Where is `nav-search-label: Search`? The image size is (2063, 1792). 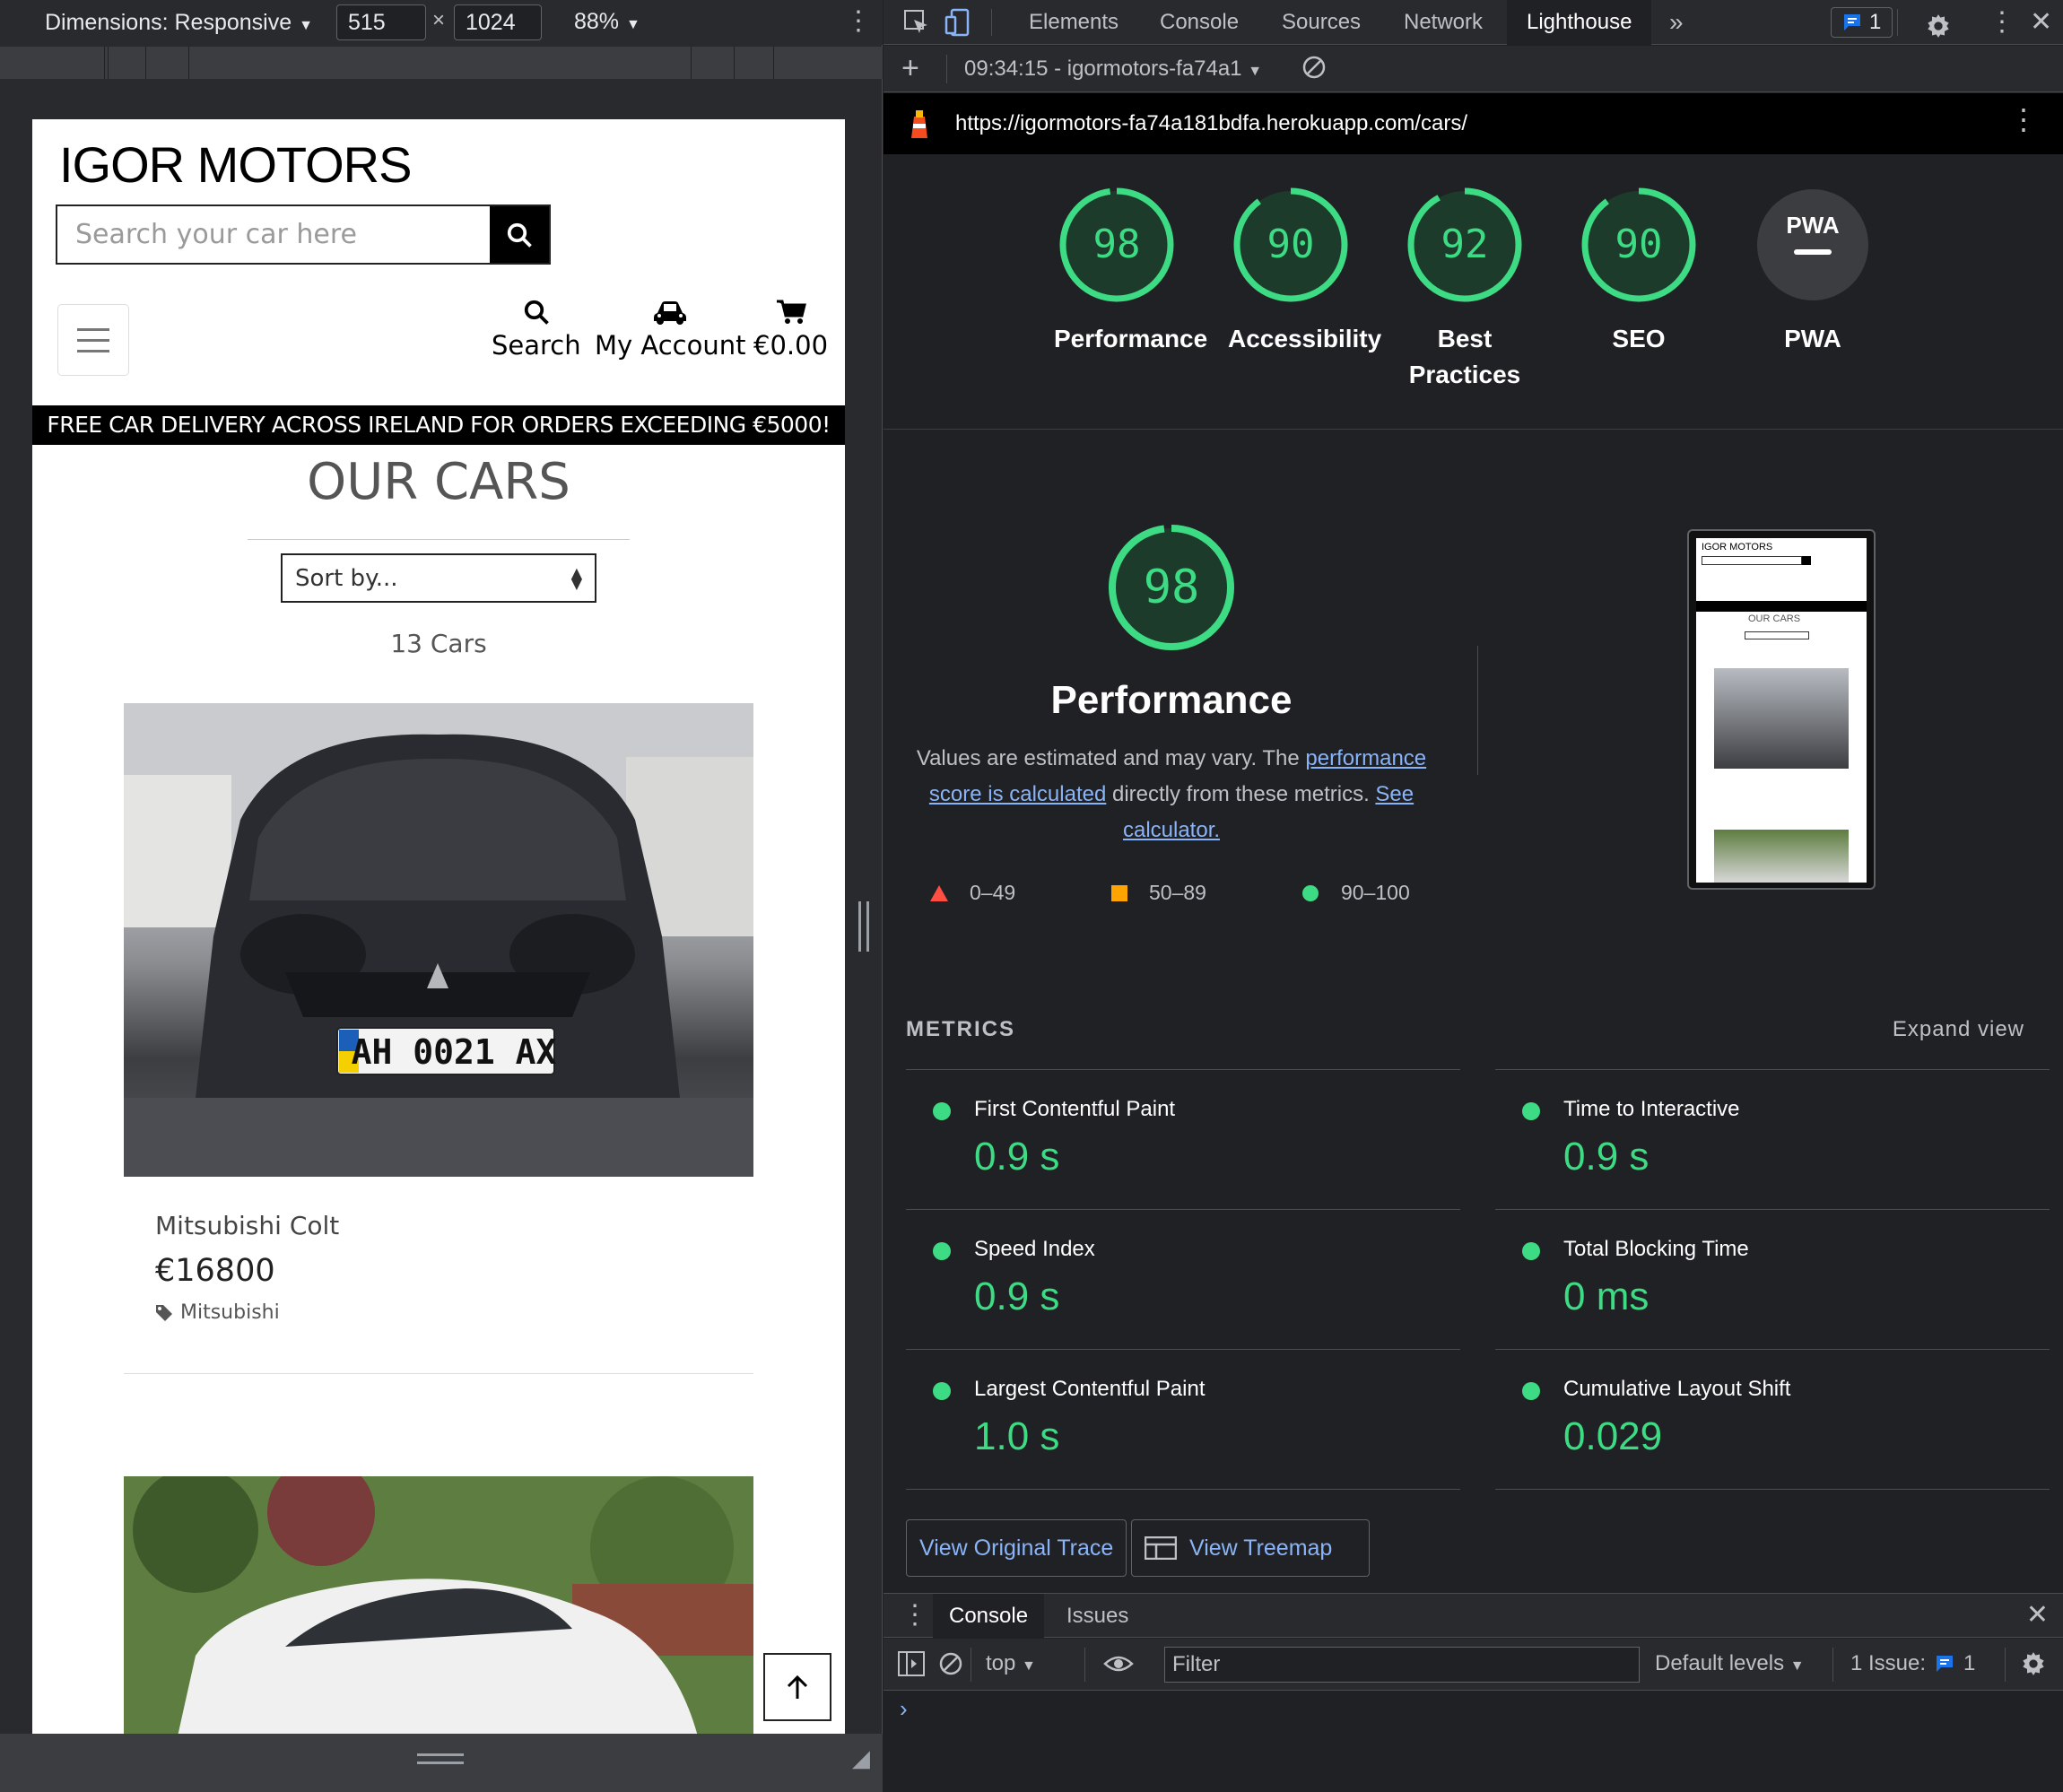 nav-search-label: Search is located at coordinates (536, 345).